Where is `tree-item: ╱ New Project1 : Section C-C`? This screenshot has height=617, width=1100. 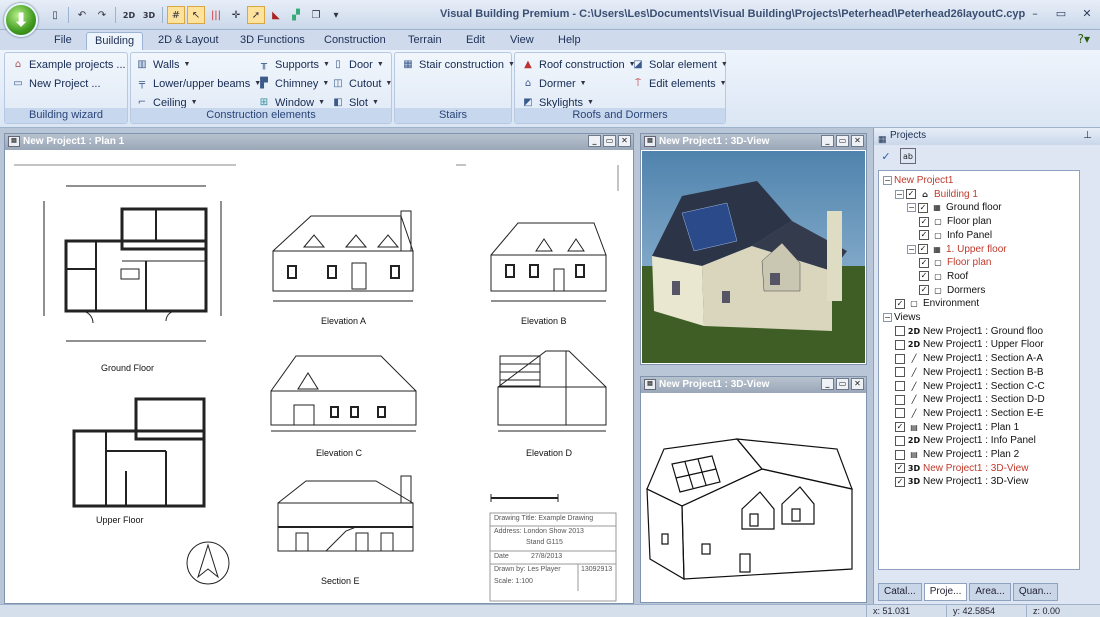 tree-item: ╱ New Project1 : Section C-C is located at coordinates (970, 386).